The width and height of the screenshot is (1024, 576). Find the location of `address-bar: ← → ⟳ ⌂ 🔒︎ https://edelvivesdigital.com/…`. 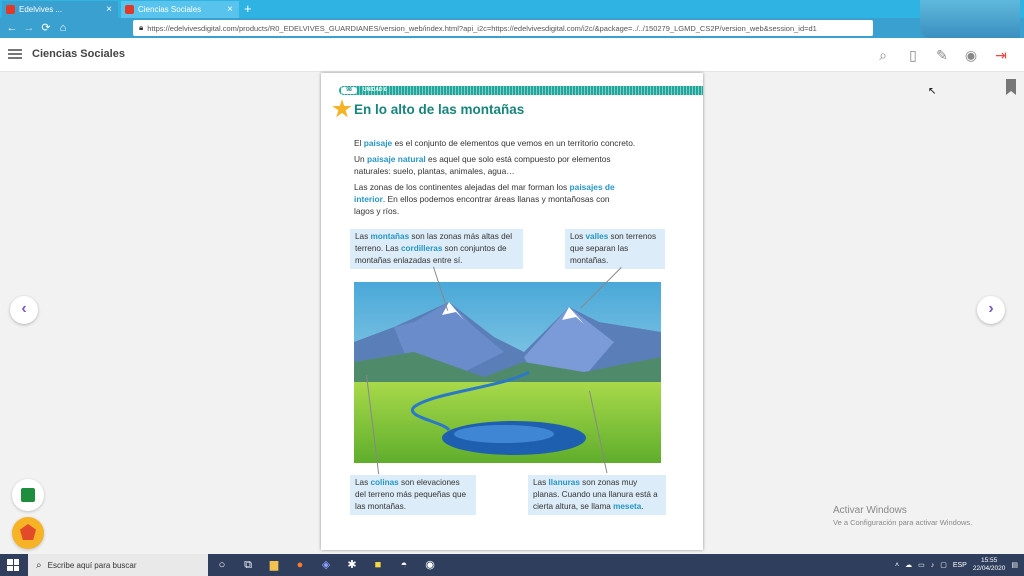

address-bar: ← → ⟳ ⌂ 🔒︎ https://edelvivesdigital.com/… is located at coordinates (512, 28).